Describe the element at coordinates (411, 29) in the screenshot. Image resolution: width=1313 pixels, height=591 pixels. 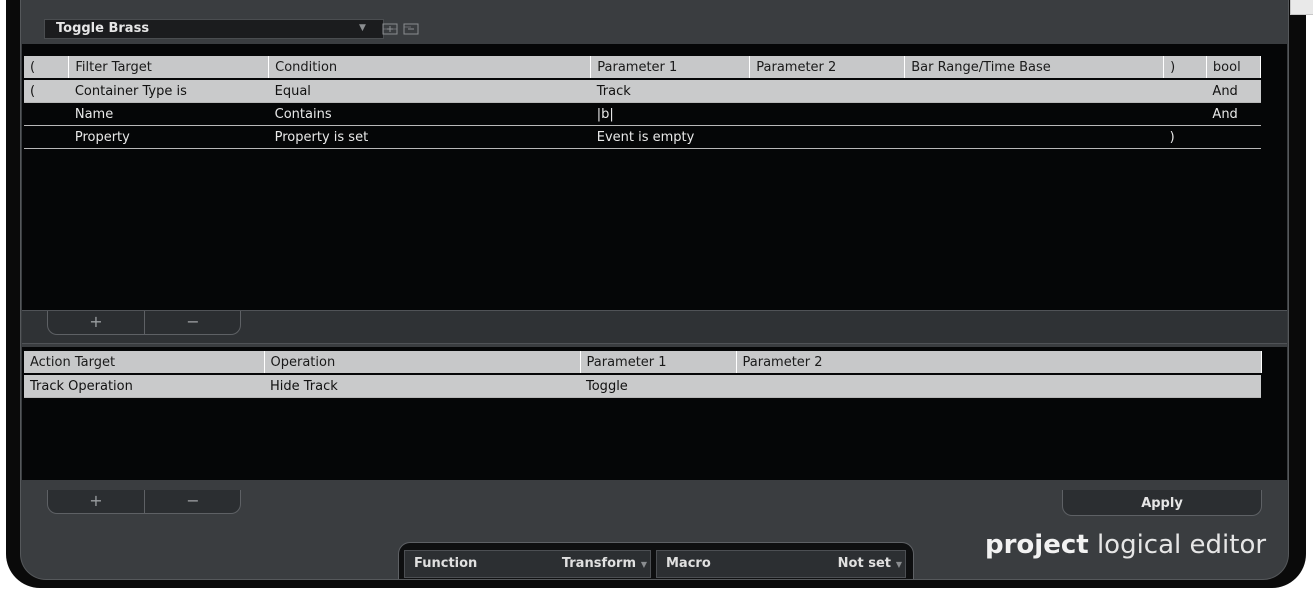
I see `remove-preset-icon` at that location.